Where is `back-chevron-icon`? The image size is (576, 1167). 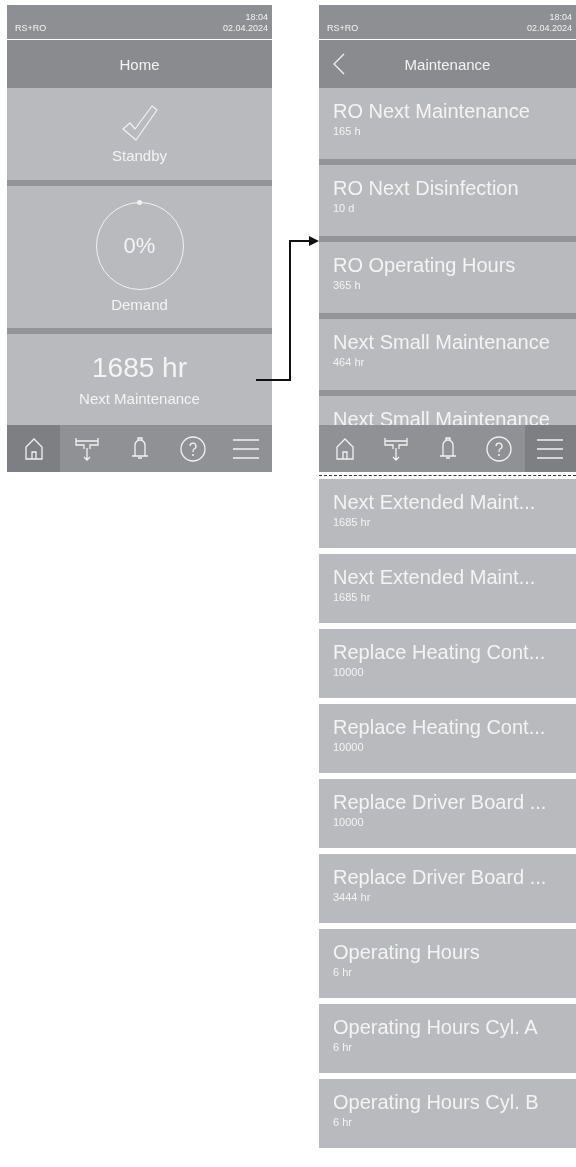 back-chevron-icon is located at coordinates (339, 64).